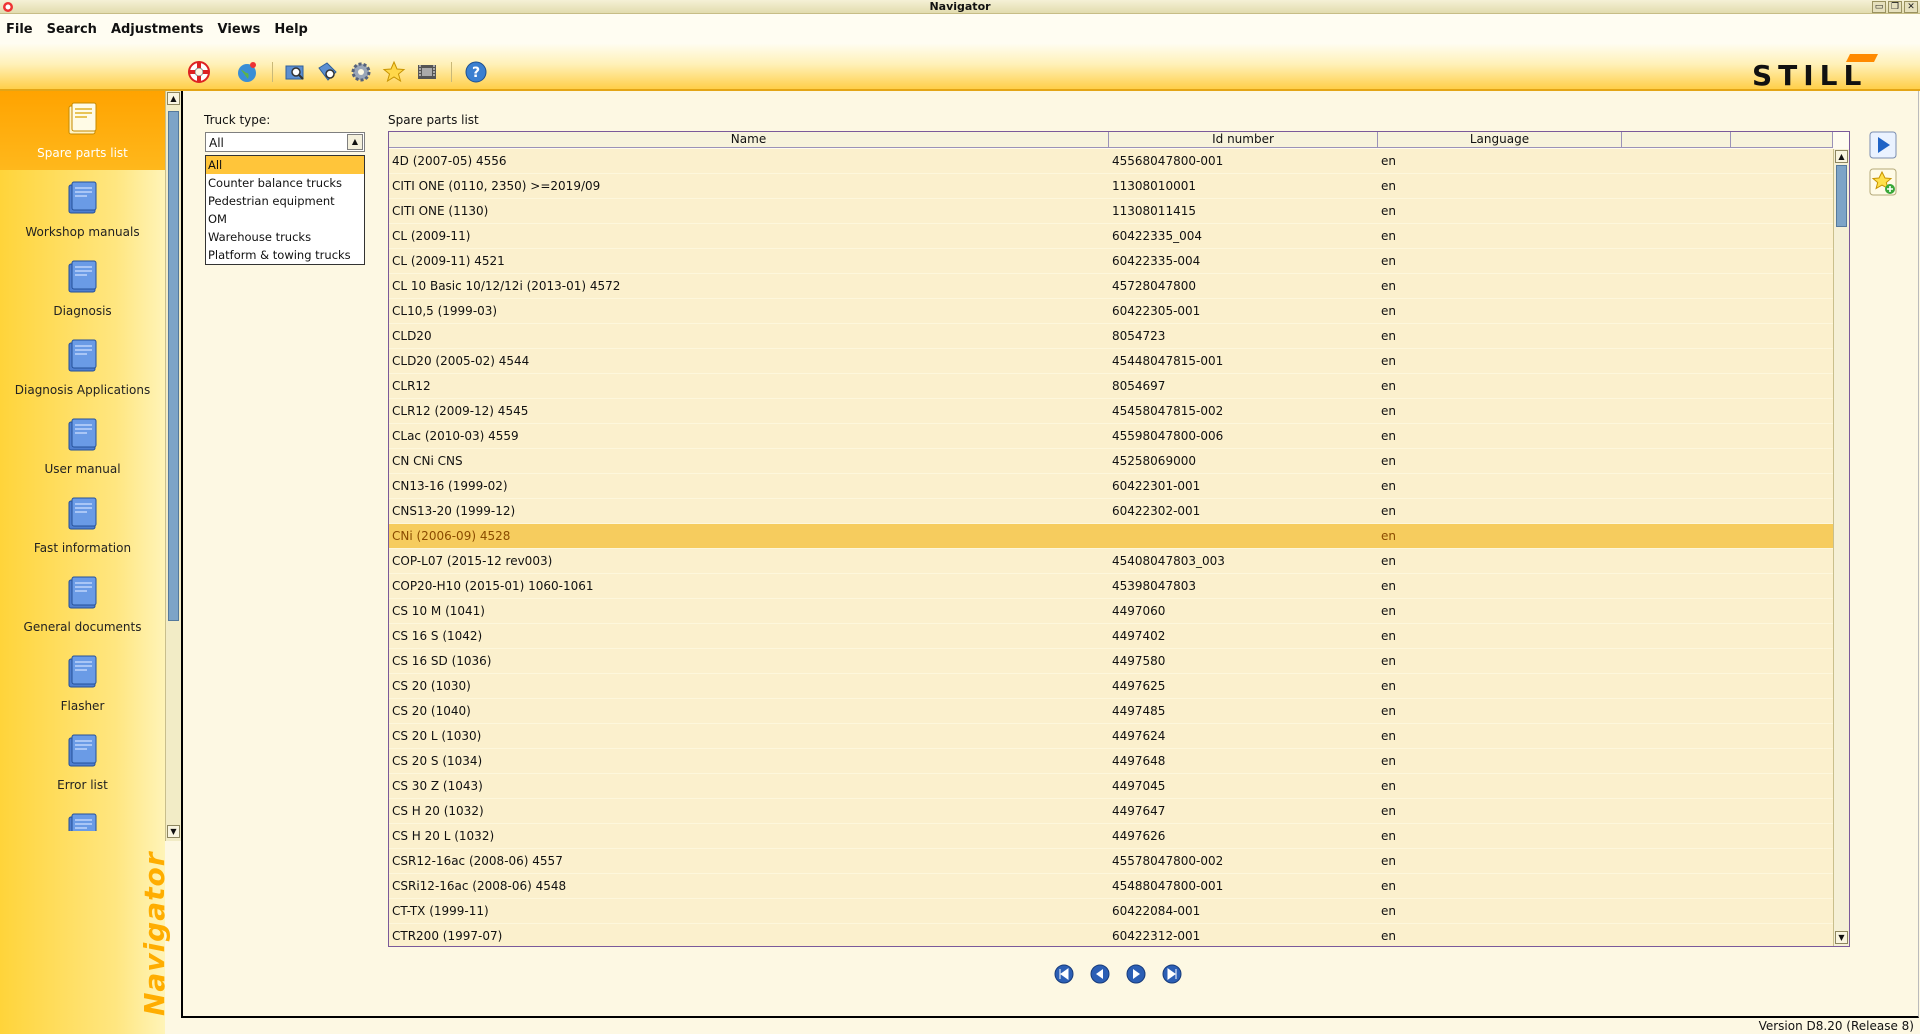  I want to click on table-scrollbar: ▲ ▼, so click(1841, 547).